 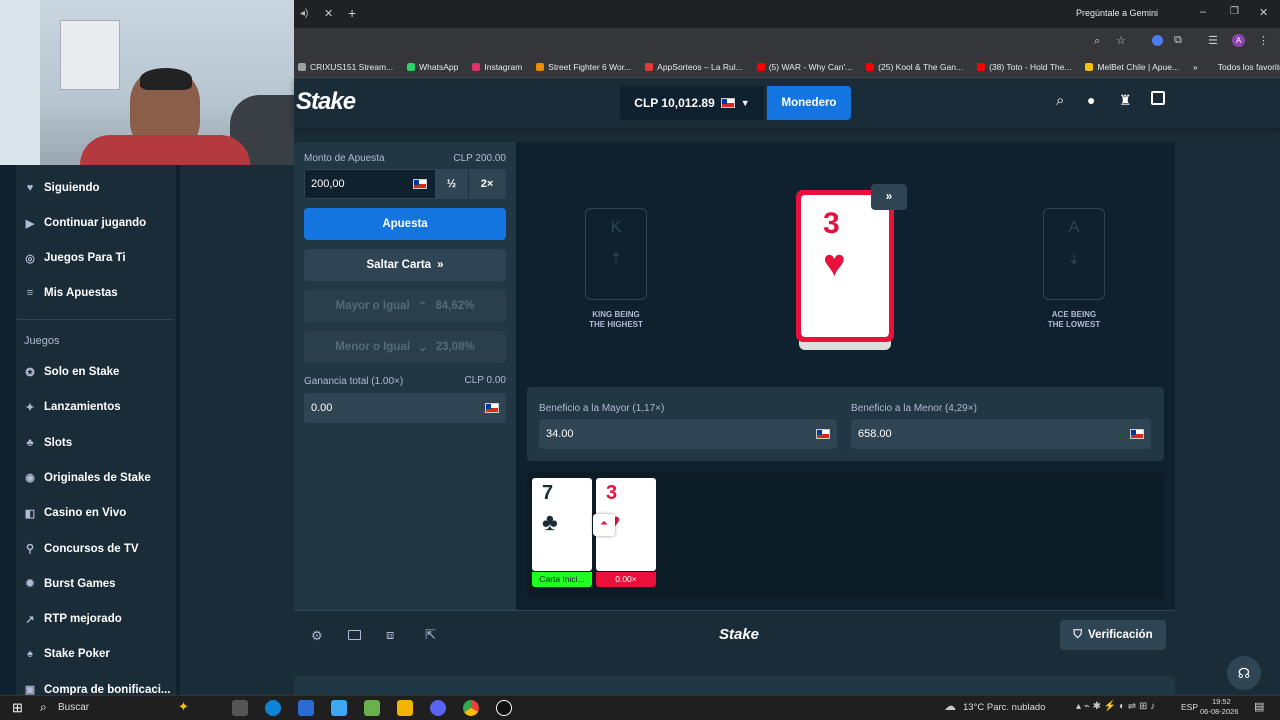 What do you see at coordinates (1263, 40) in the screenshot?
I see `browser-menu-icon: ⋮` at bounding box center [1263, 40].